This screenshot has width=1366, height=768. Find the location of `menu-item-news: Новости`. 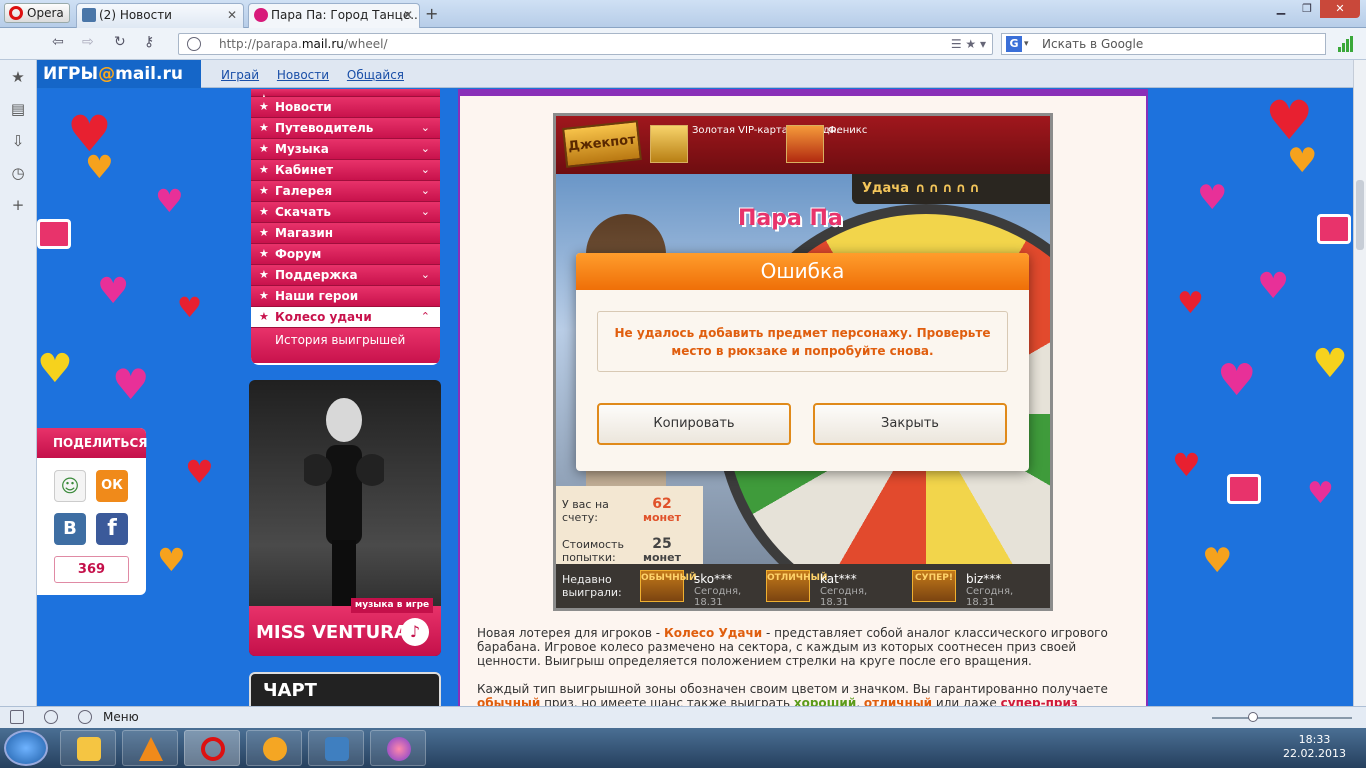

menu-item-news: Новости is located at coordinates (345, 107).